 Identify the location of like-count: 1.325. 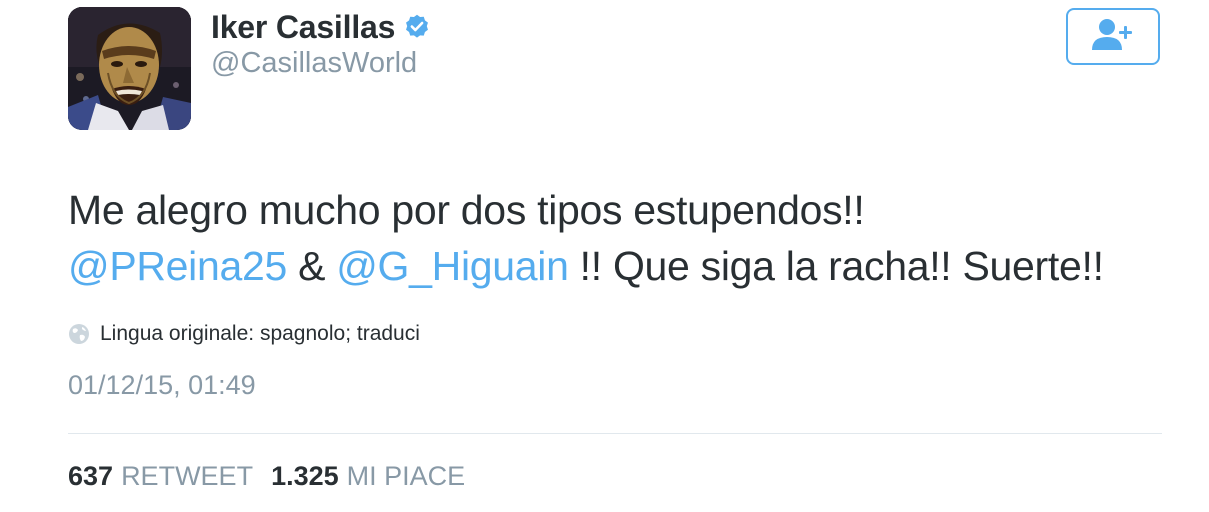
(305, 476).